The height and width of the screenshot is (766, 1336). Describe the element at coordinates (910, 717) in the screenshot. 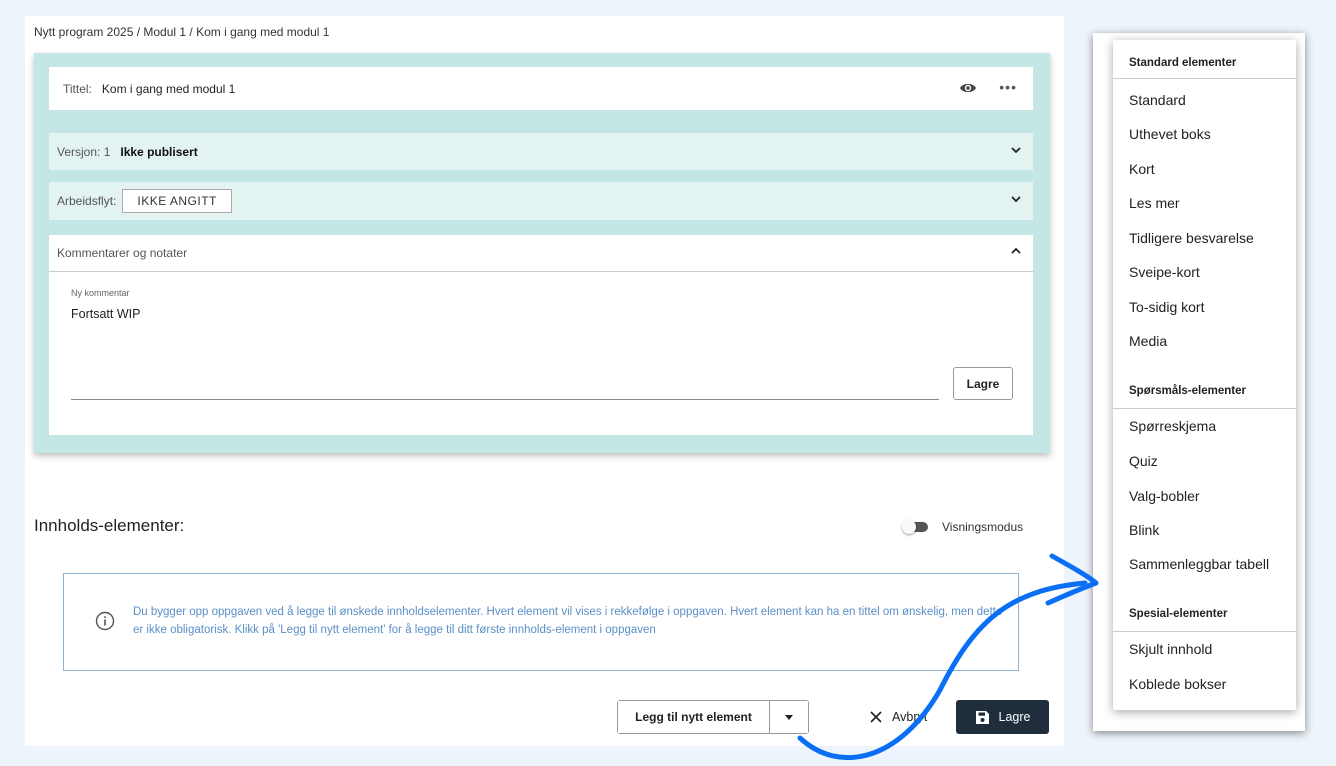

I see `cancel-label: Avbryt` at that location.